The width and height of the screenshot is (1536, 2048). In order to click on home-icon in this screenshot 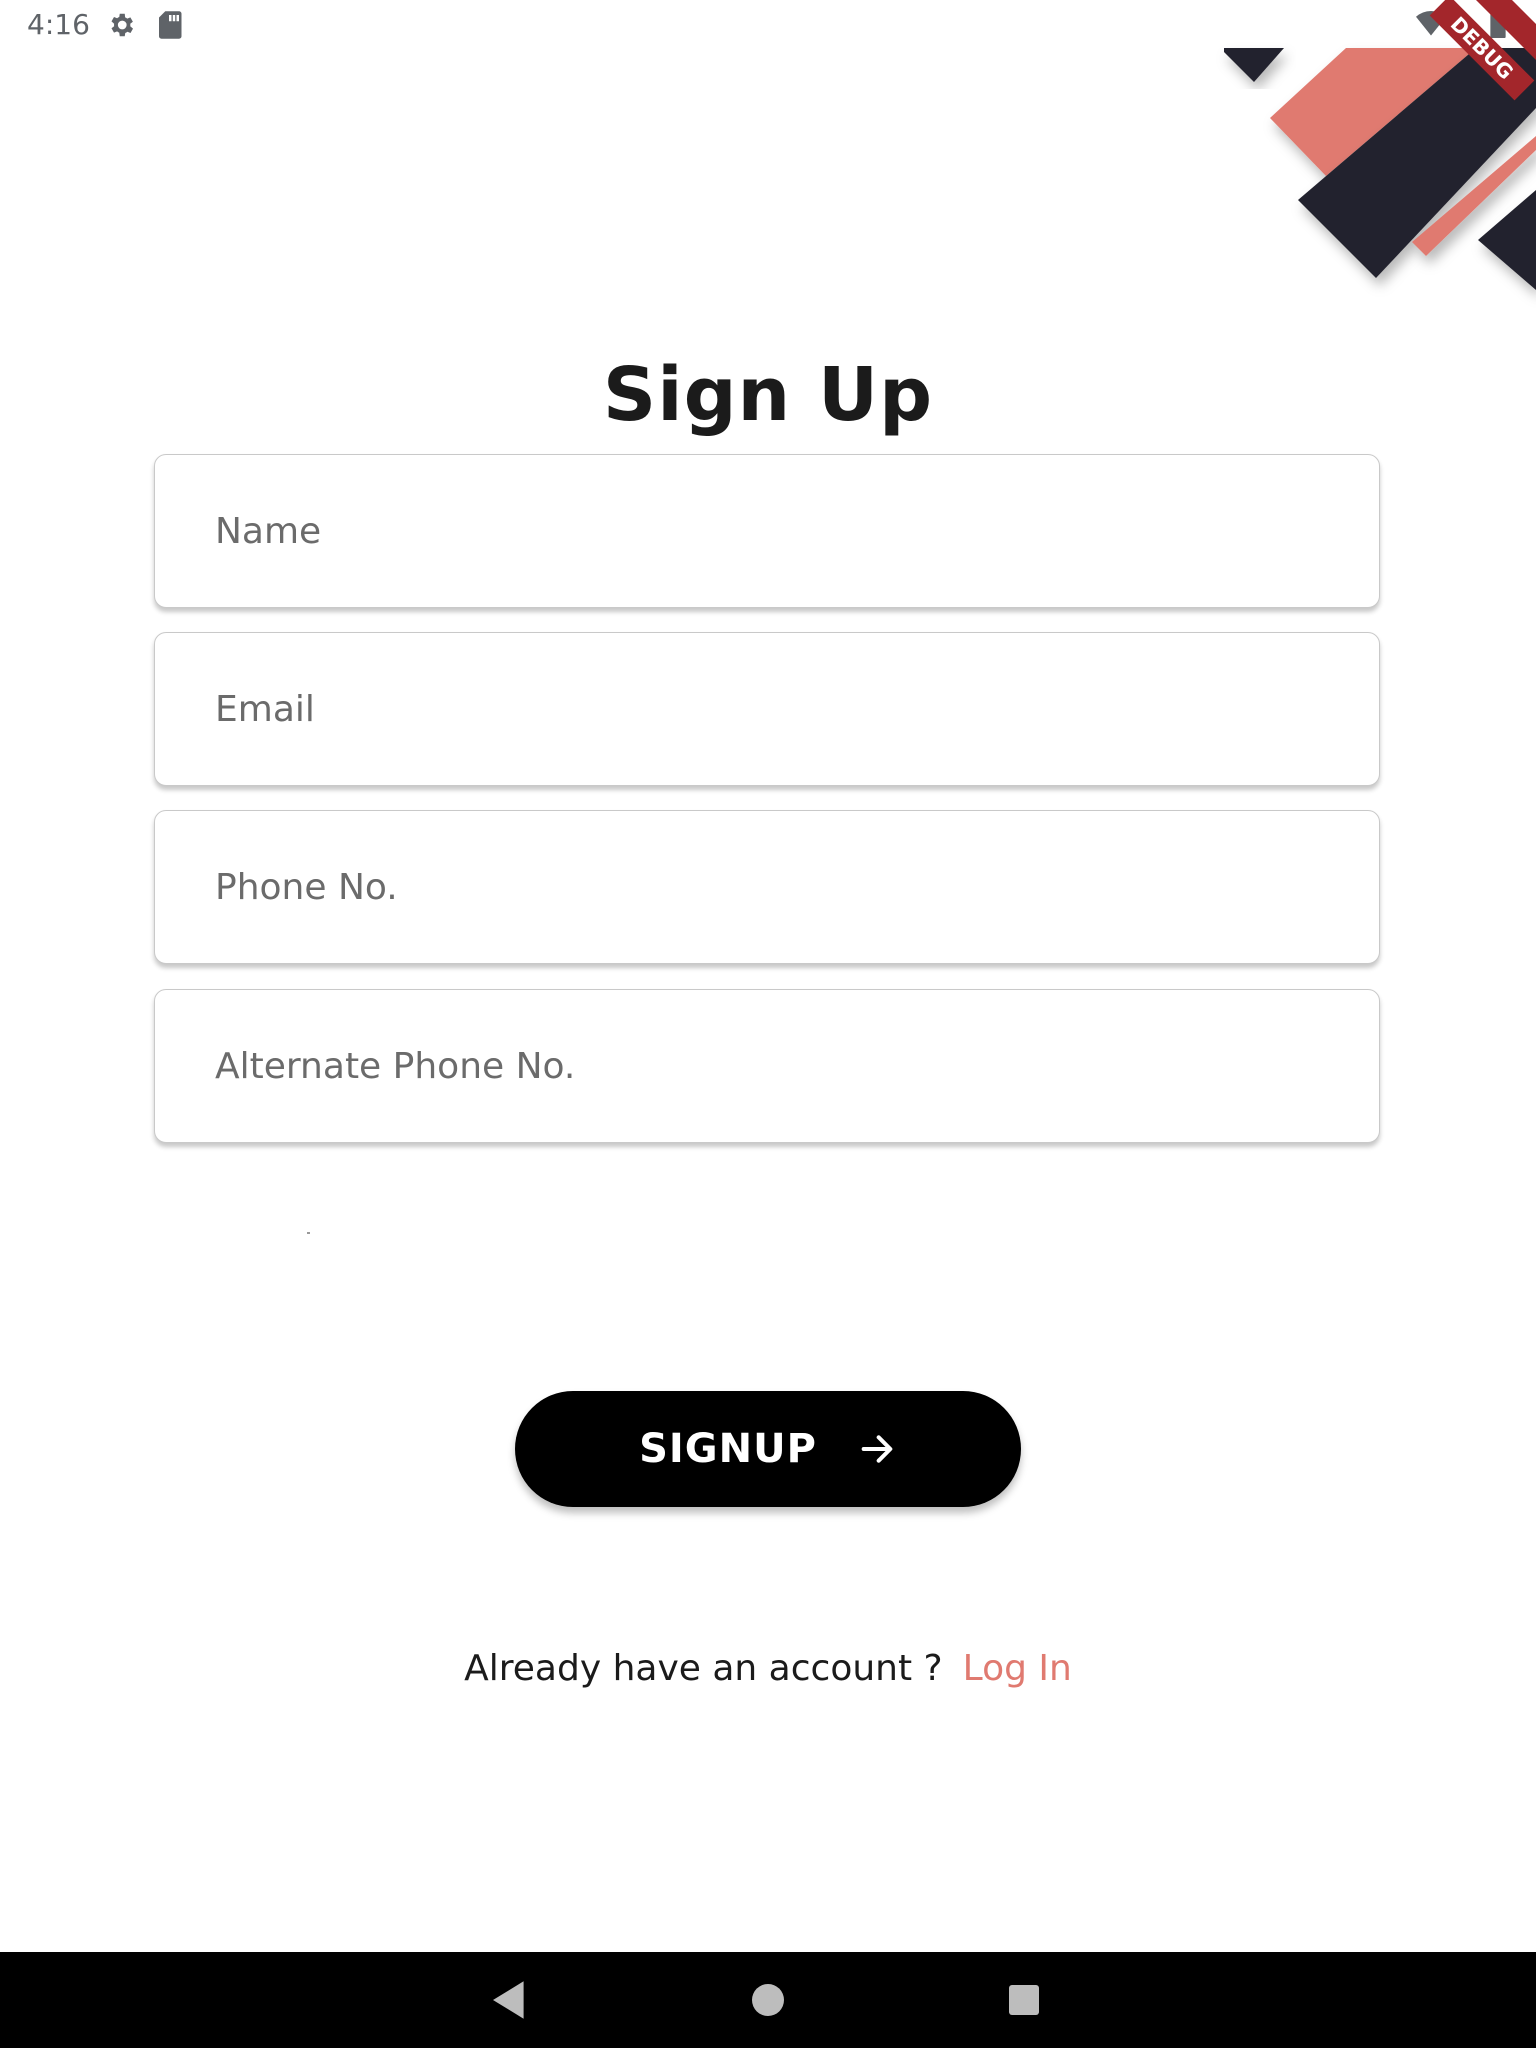, I will do `click(768, 2000)`.